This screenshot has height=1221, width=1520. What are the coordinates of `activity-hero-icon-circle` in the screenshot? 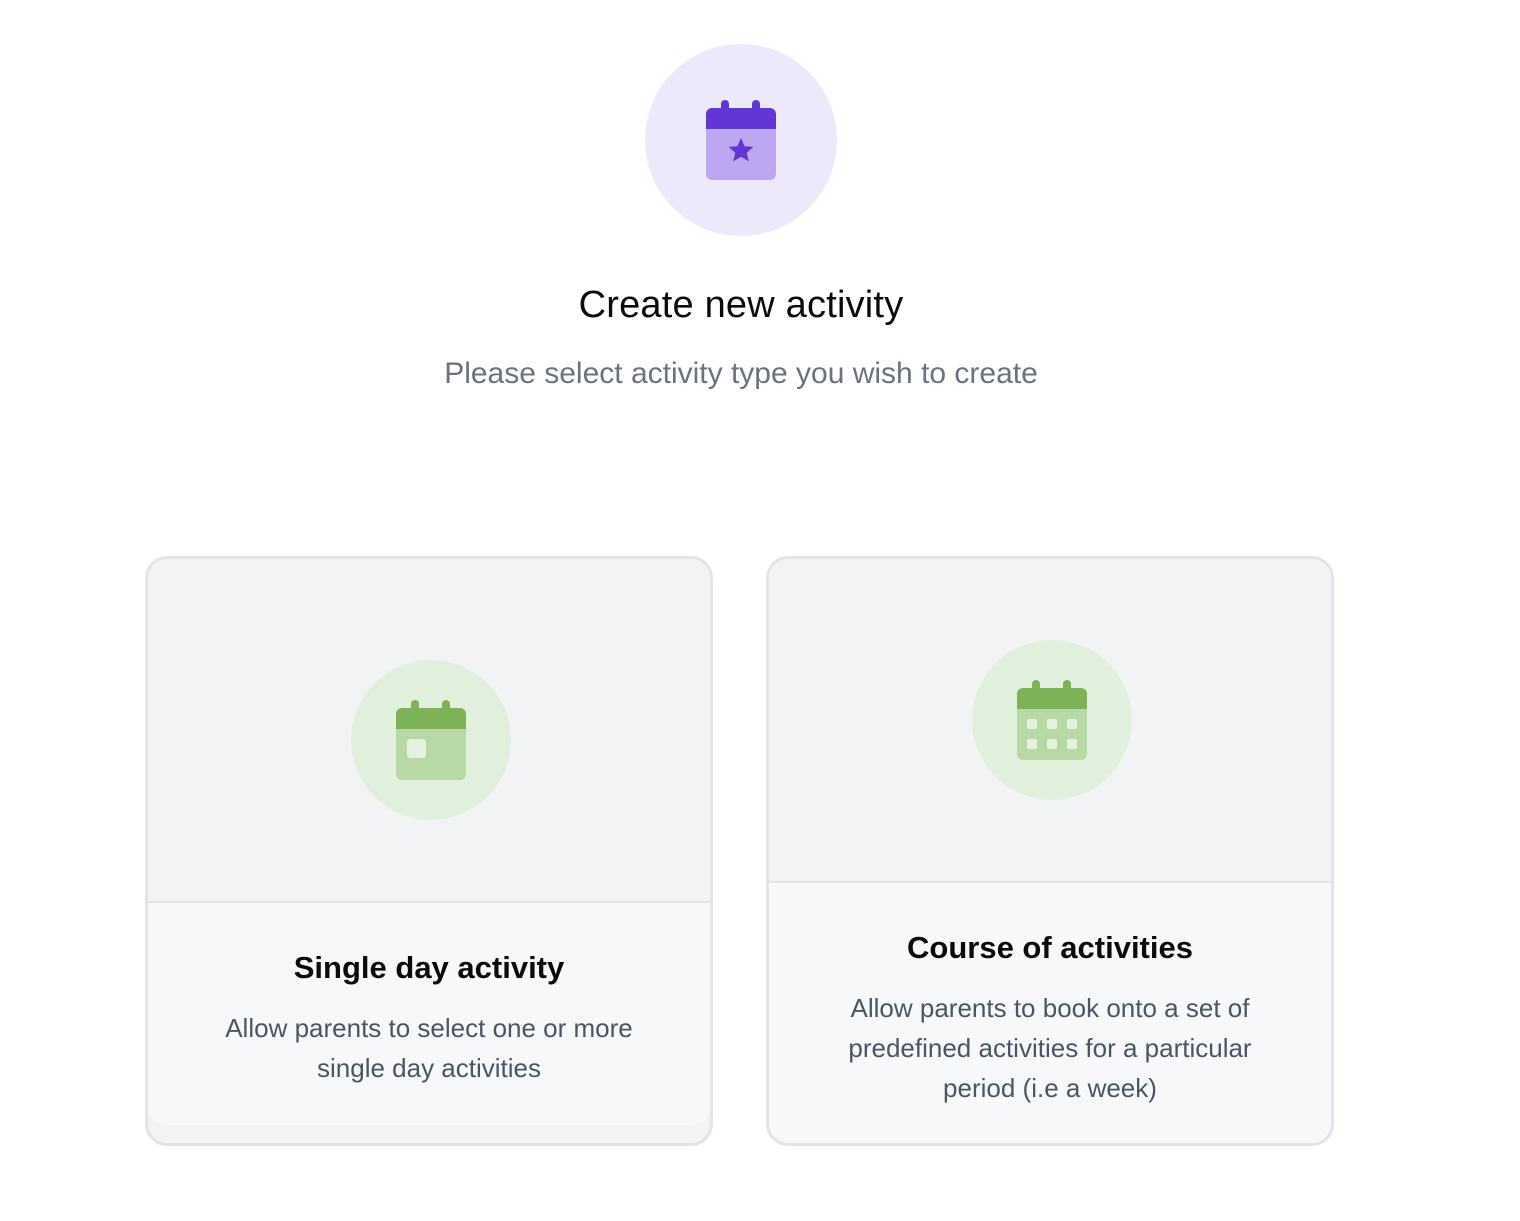 It's located at (741, 140).